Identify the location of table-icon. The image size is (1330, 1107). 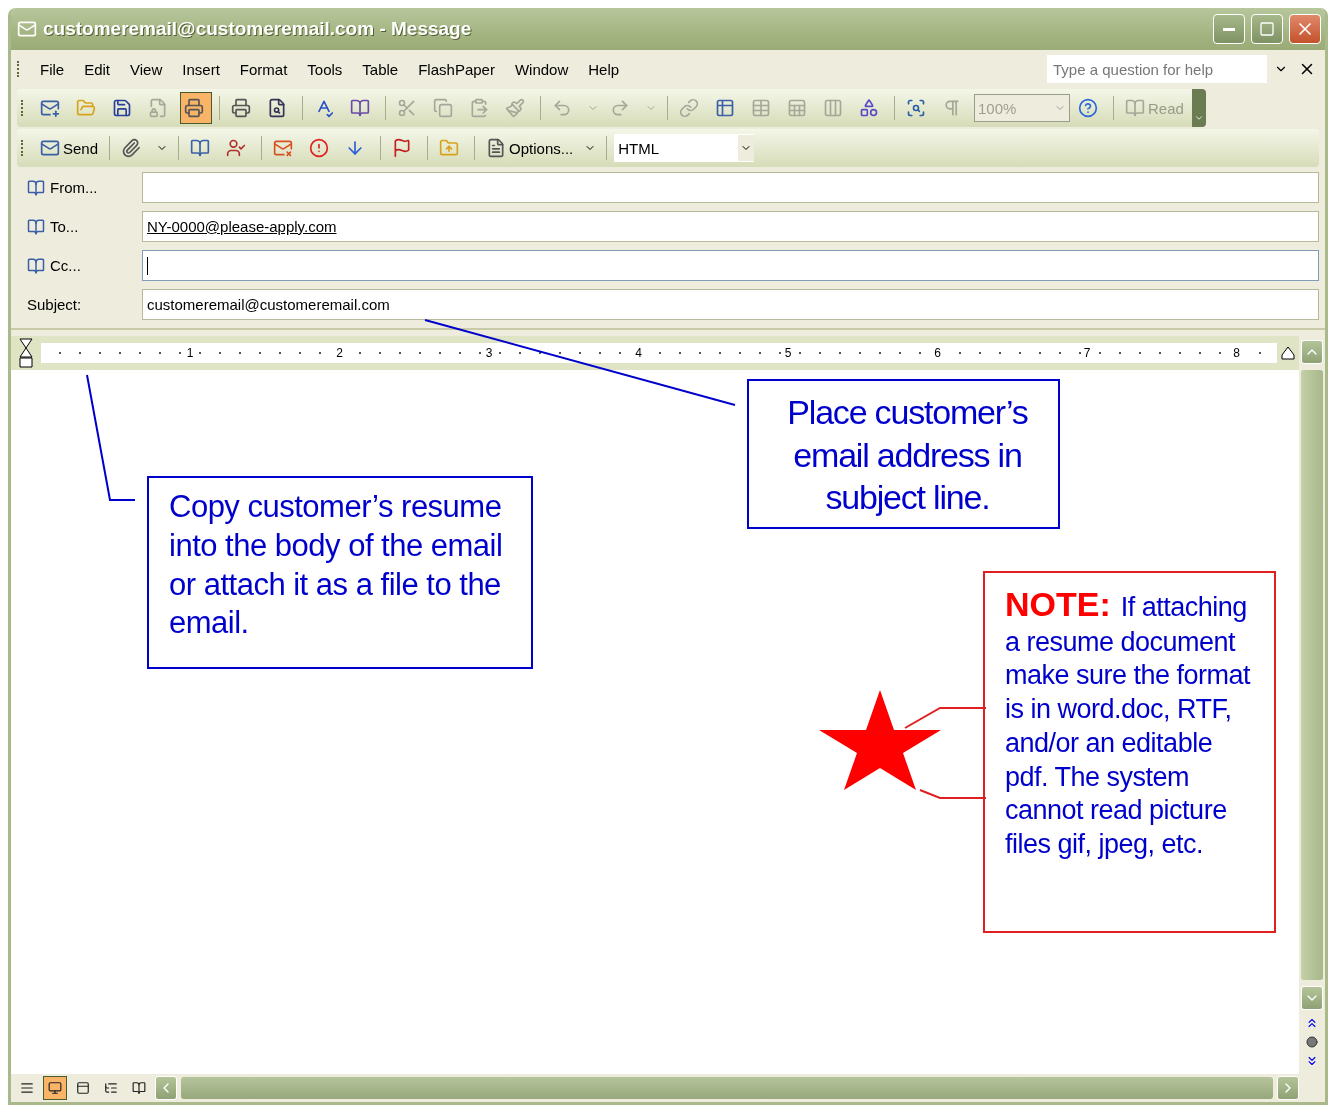
(761, 108).